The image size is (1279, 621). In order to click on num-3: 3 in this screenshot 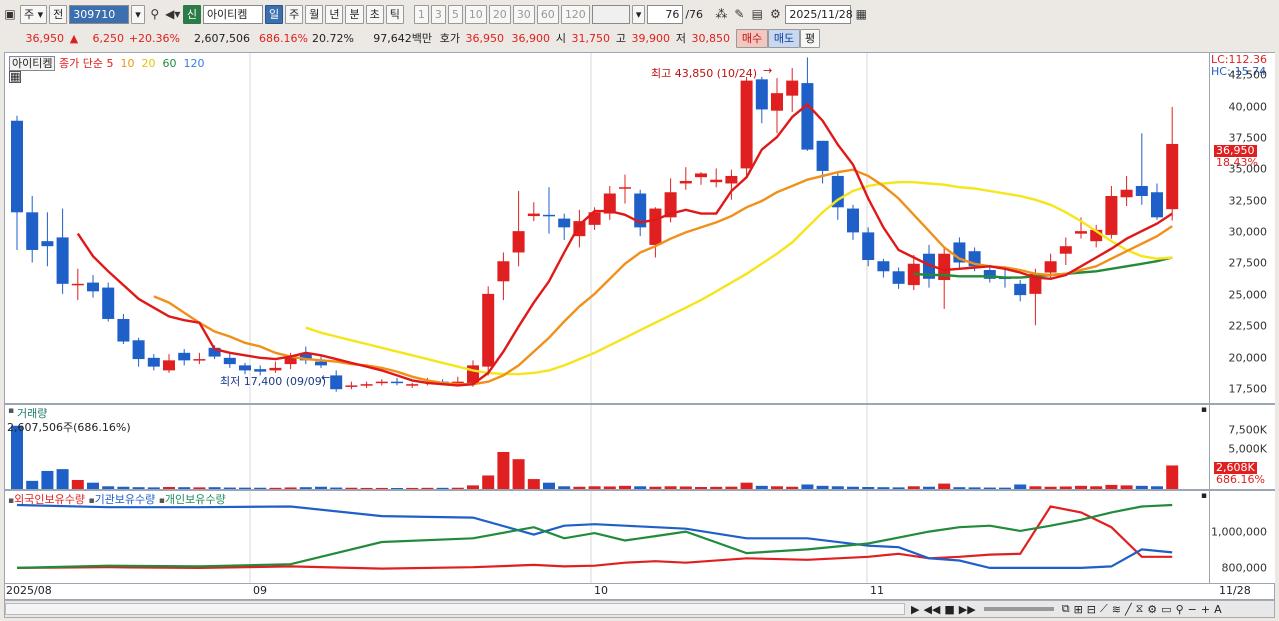, I will do `click(438, 14)`.